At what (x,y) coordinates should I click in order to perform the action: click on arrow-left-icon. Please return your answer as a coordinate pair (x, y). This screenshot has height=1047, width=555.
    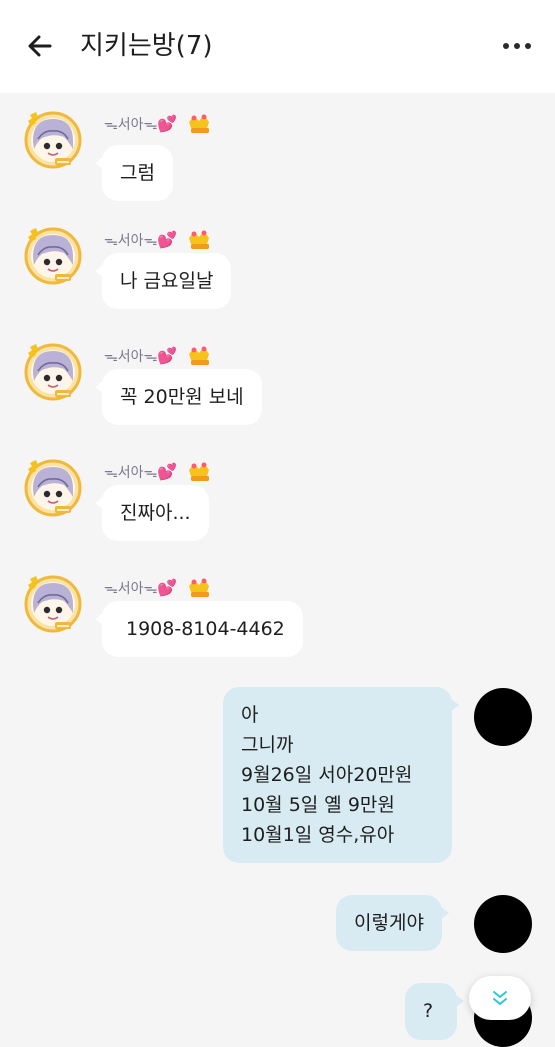
    Looking at the image, I should click on (40, 46).